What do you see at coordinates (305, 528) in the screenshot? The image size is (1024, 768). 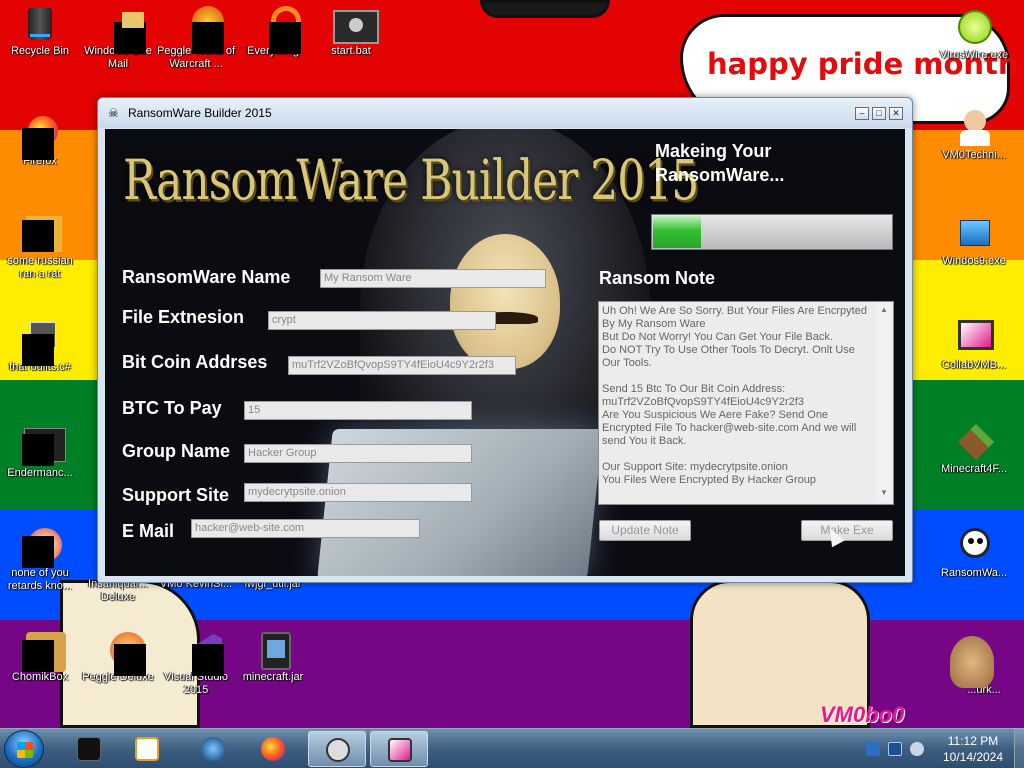 I see `email-input: hacker@web-site.com` at bounding box center [305, 528].